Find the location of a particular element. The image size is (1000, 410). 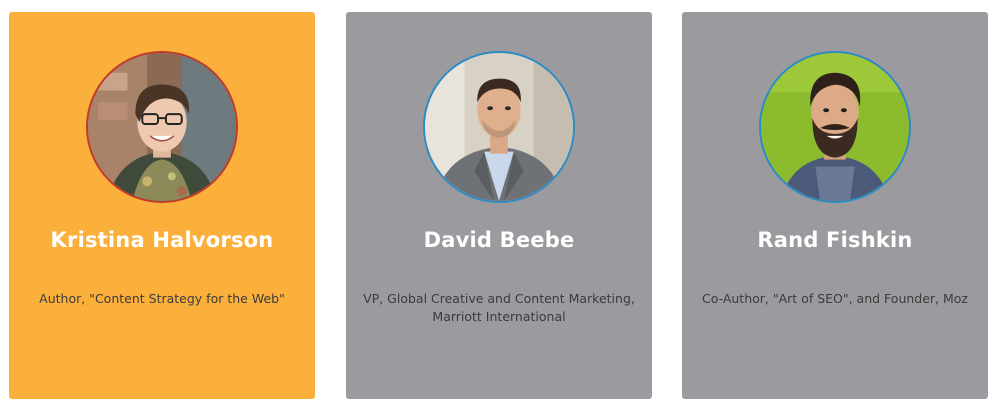

speaker-role-line: Marriott International is located at coordinates (499, 316).